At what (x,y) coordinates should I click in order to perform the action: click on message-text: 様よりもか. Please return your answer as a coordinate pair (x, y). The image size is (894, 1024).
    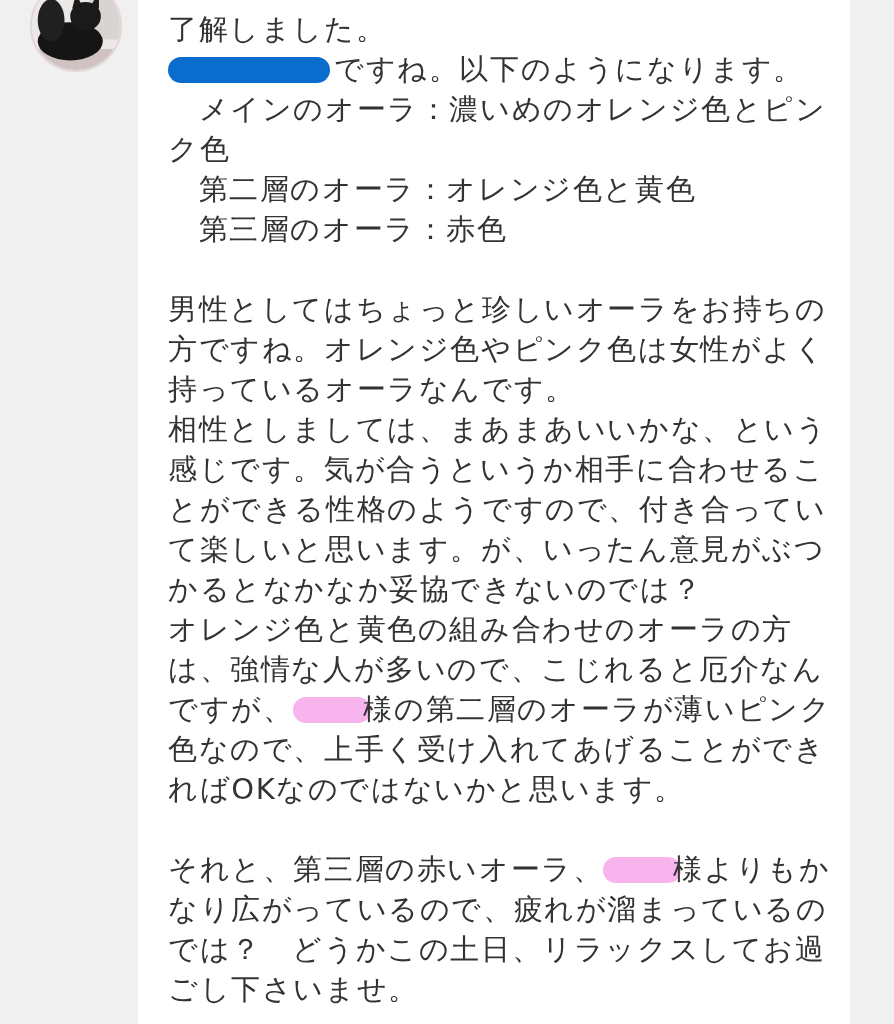
    Looking at the image, I should click on (752, 869).